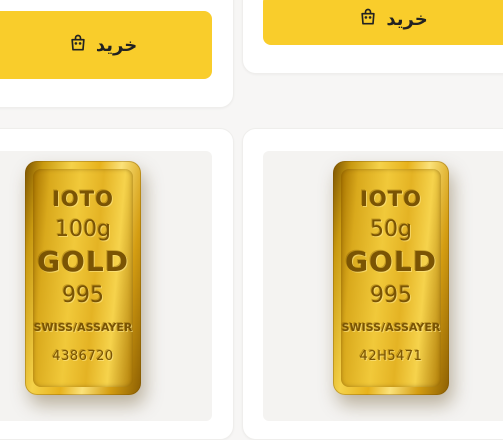 The height and width of the screenshot is (440, 503). I want to click on bar-serial: 42H5471, so click(391, 356).